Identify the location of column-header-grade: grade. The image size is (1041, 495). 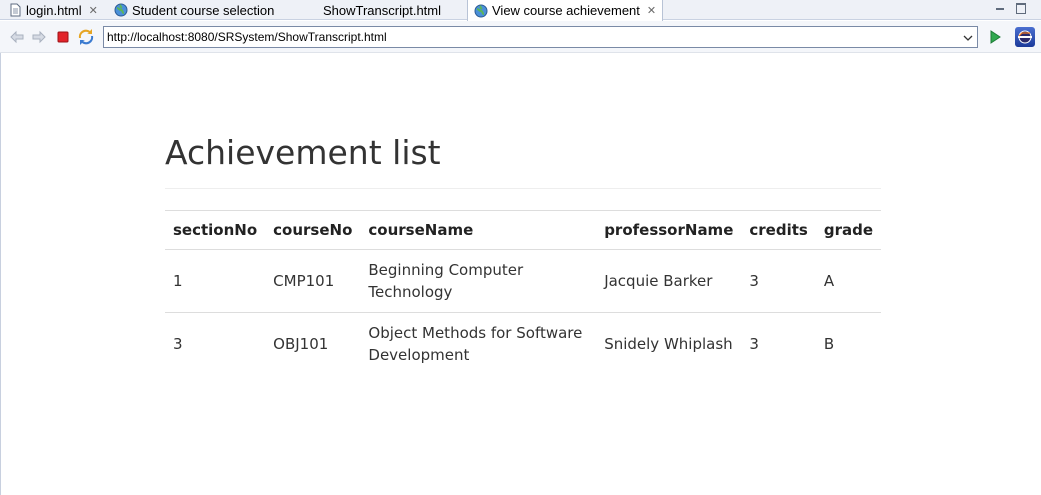
(848, 230).